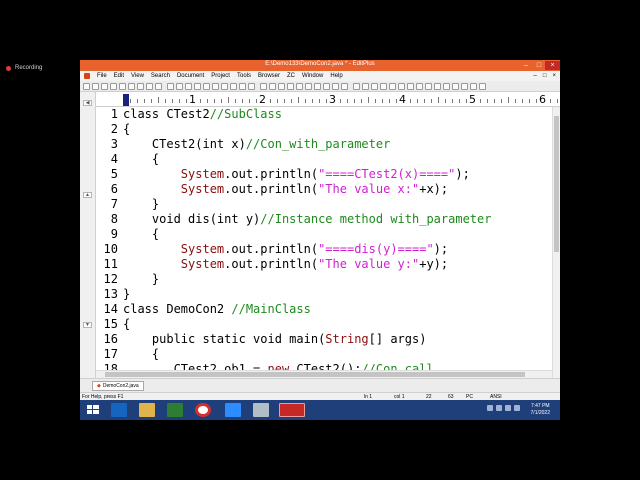 Image resolution: width=640 pixels, height=480 pixels. I want to click on menu-window: Window, so click(312, 76).